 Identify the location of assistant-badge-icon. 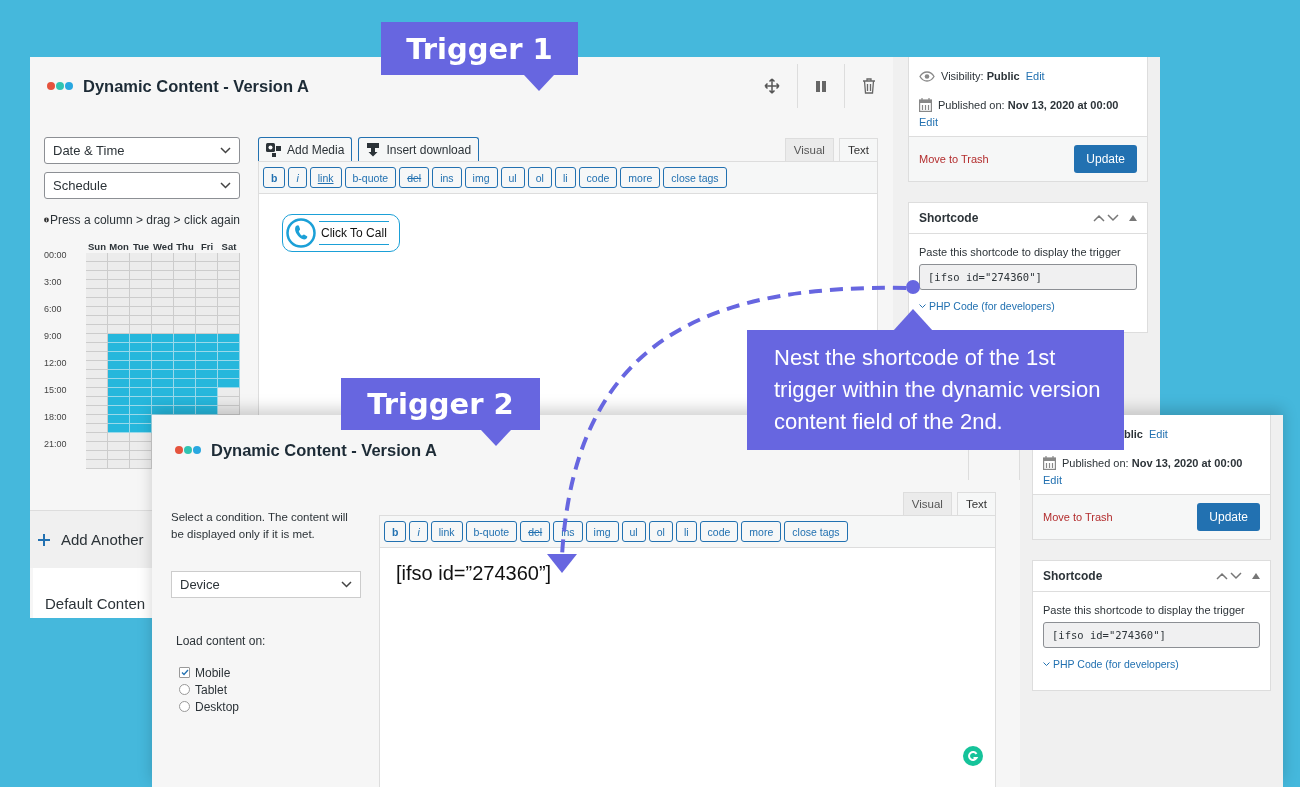
(973, 756).